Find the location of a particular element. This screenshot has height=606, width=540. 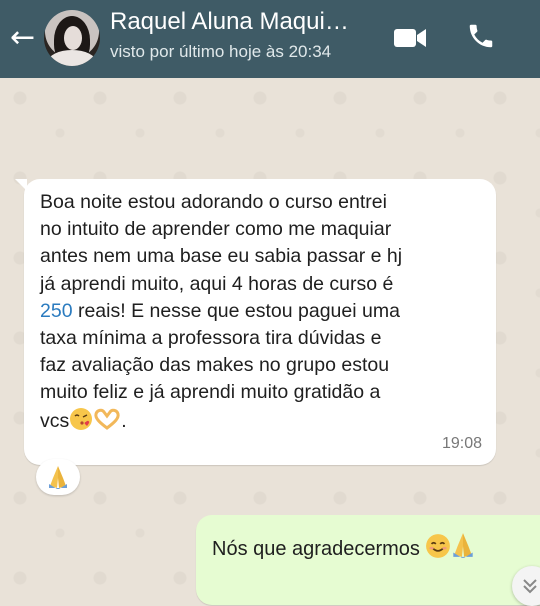

heart-hands-icon is located at coordinates (107, 419).